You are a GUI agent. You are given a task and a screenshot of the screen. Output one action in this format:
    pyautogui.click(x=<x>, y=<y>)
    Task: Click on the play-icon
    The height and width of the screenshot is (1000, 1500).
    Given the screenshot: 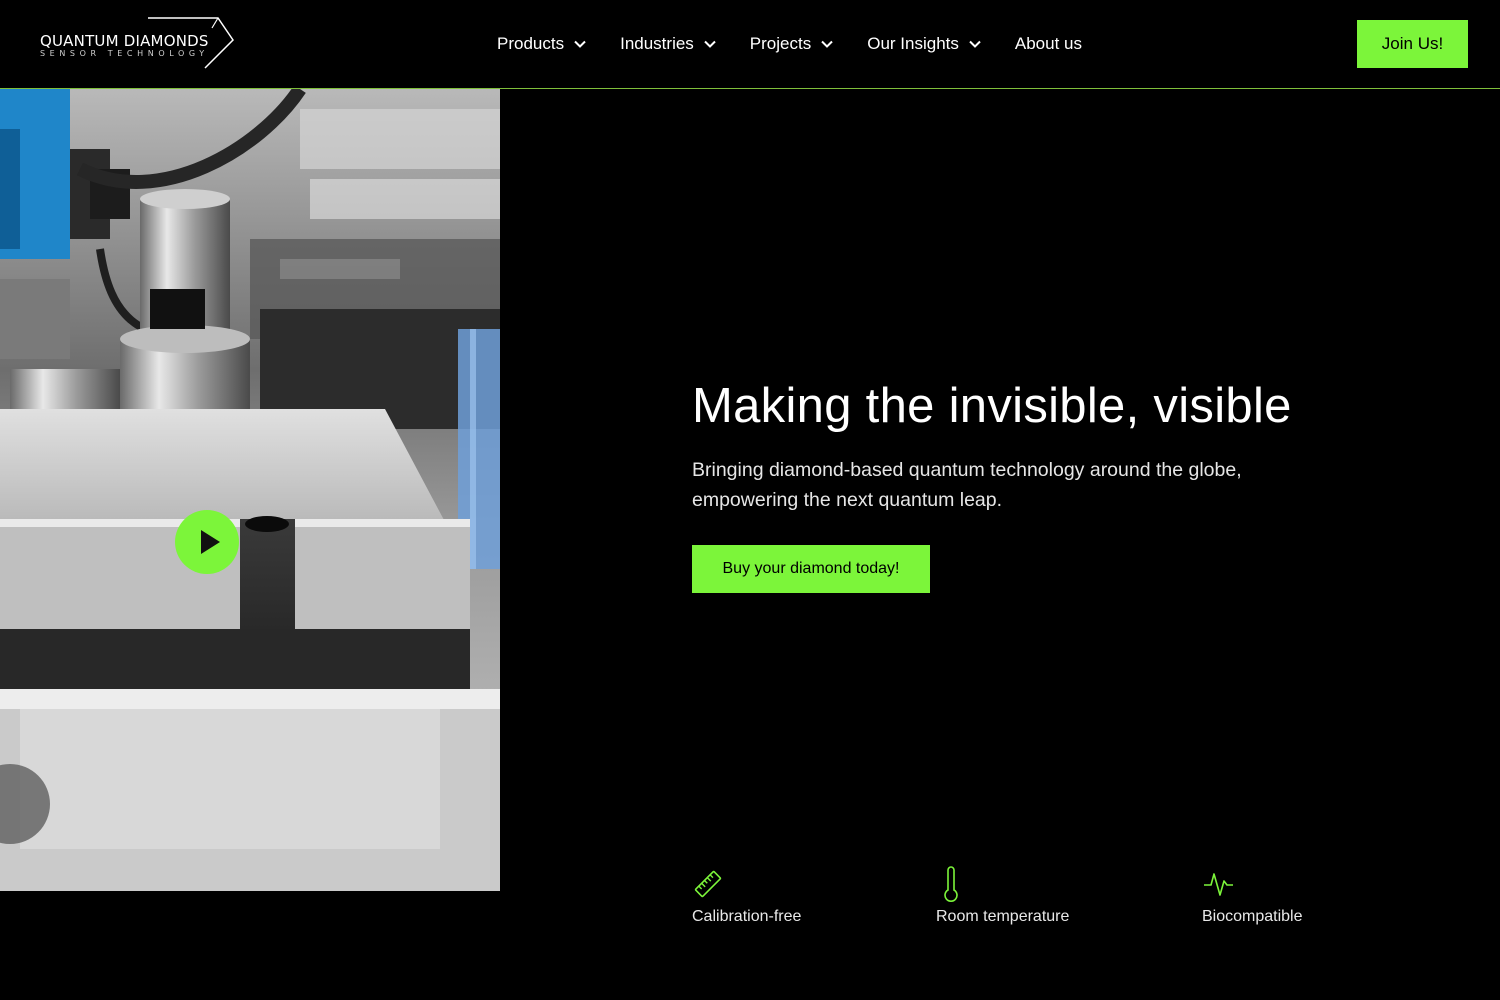 What is the action you would take?
    pyautogui.click(x=210, y=542)
    